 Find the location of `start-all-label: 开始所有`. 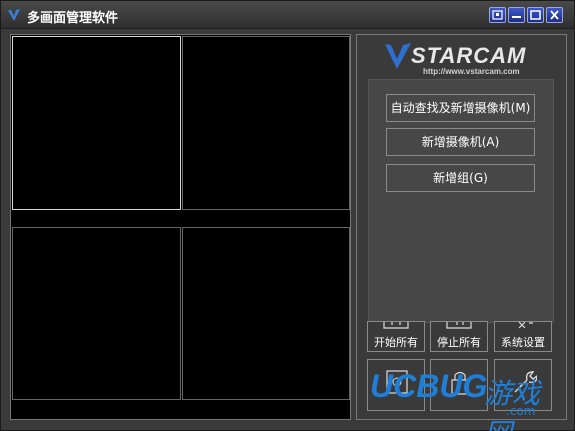

start-all-label: 开始所有 is located at coordinates (396, 342).